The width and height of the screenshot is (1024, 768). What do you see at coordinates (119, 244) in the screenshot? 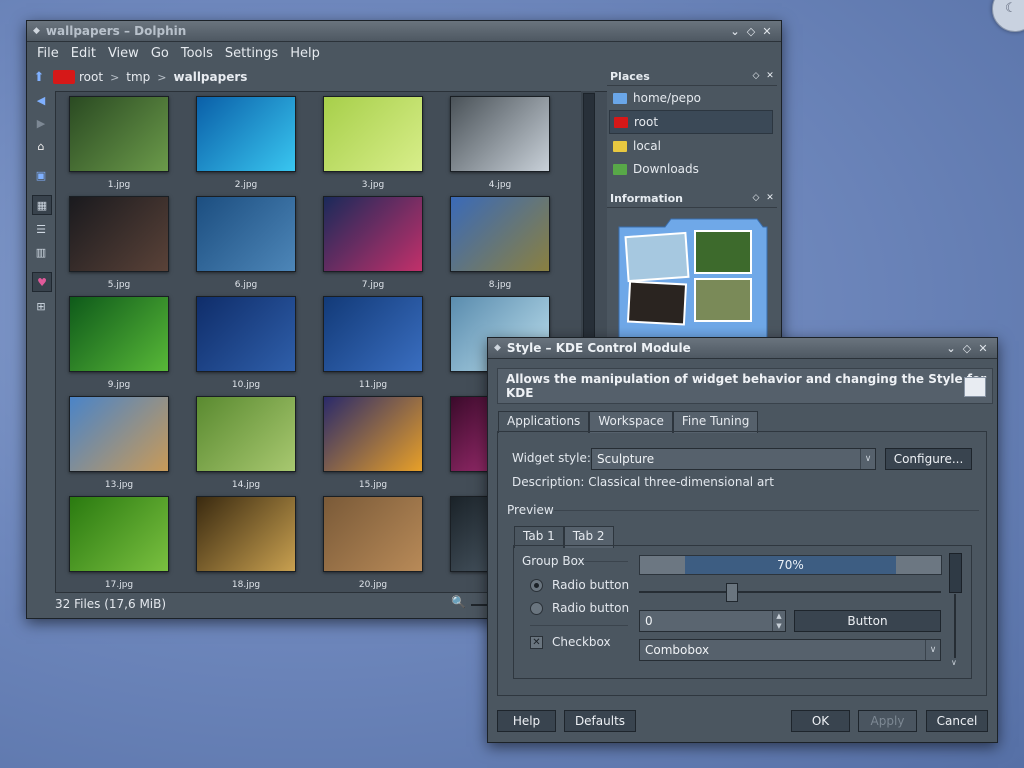
I see `file-item: 5.jpg` at bounding box center [119, 244].